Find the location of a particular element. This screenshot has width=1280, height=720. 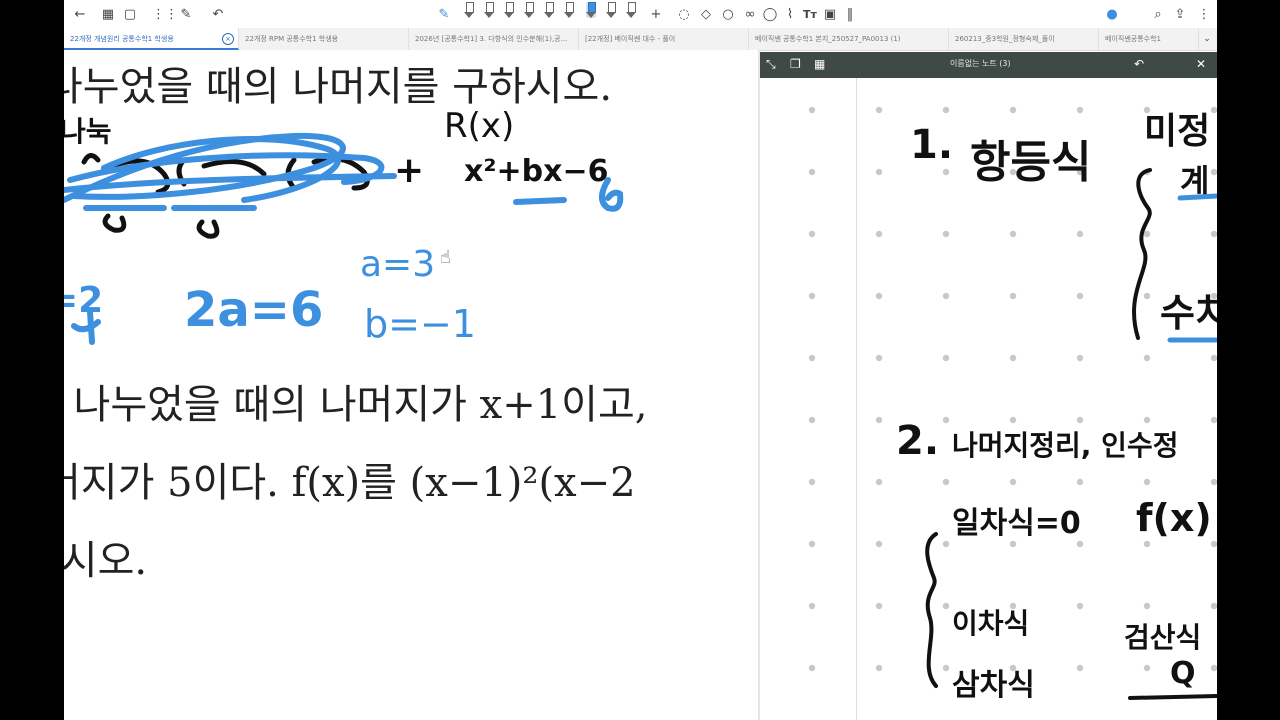

collapse-icon: ⤡ is located at coordinates (771, 64).